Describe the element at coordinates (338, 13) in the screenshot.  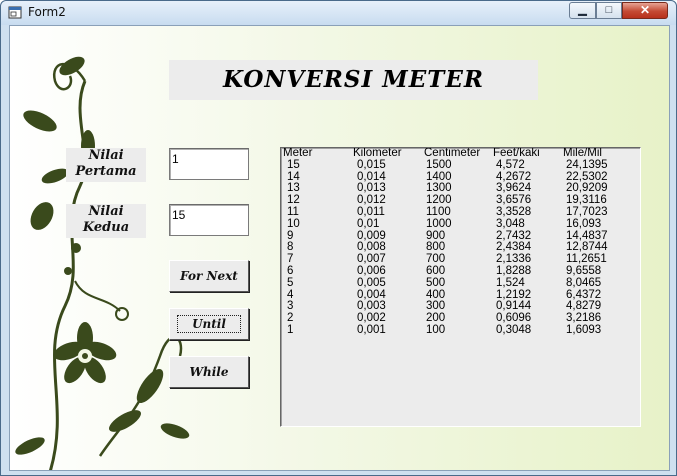
I see `title-bar: Form2 ▁ □ ✕` at that location.